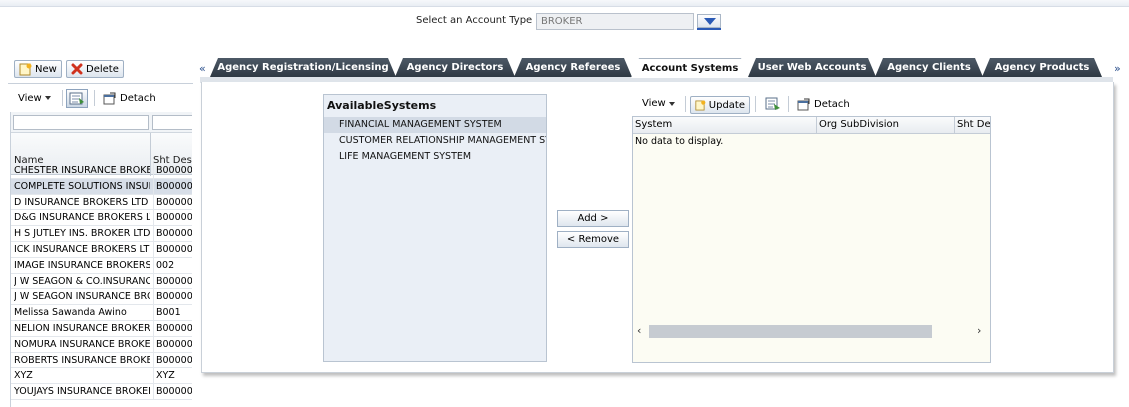 The height and width of the screenshot is (407, 1129). I want to click on table-row: H S JUTLEY INS. BROKER LTDB0000000, so click(101, 234).